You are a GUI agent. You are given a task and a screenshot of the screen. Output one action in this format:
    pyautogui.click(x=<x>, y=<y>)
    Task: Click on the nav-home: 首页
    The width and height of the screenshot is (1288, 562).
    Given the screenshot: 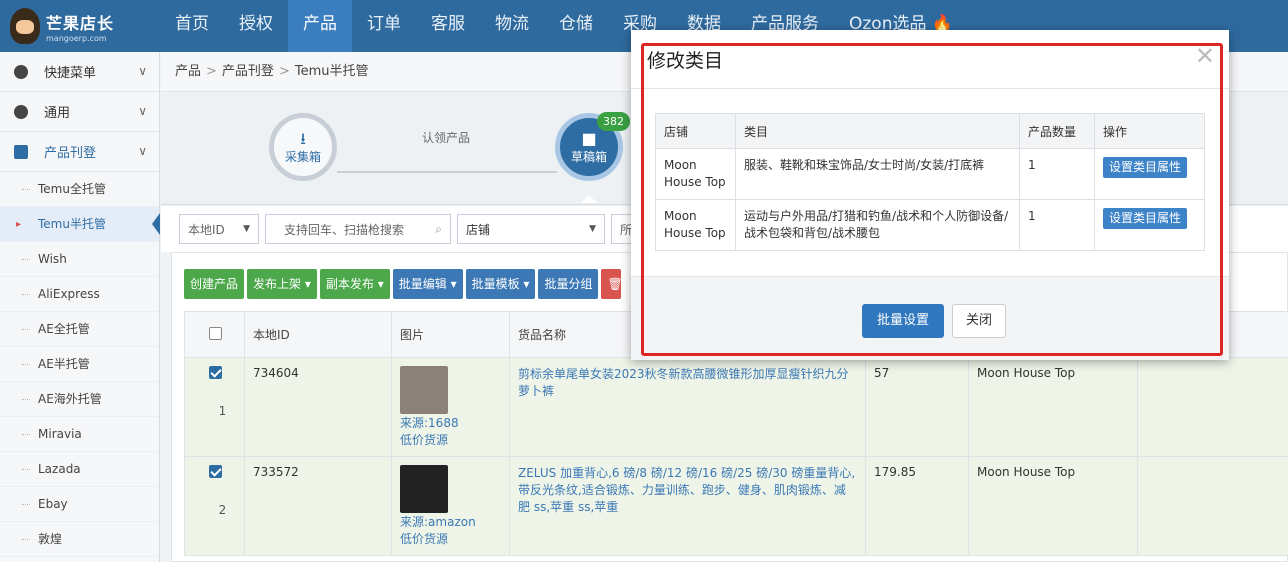 What is the action you would take?
    pyautogui.click(x=192, y=26)
    